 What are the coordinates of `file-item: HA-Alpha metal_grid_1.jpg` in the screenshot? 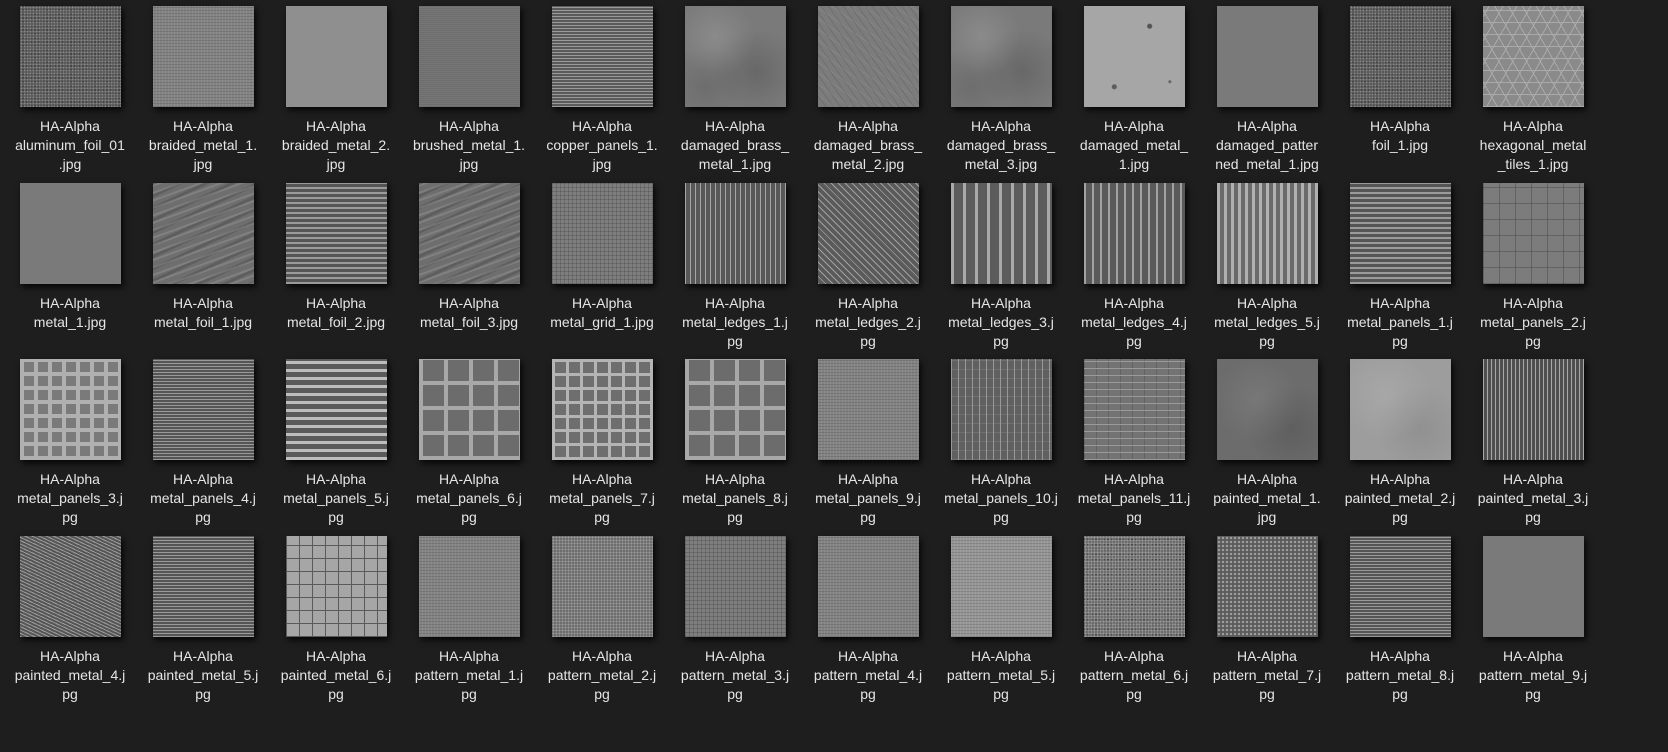 It's located at (602, 271).